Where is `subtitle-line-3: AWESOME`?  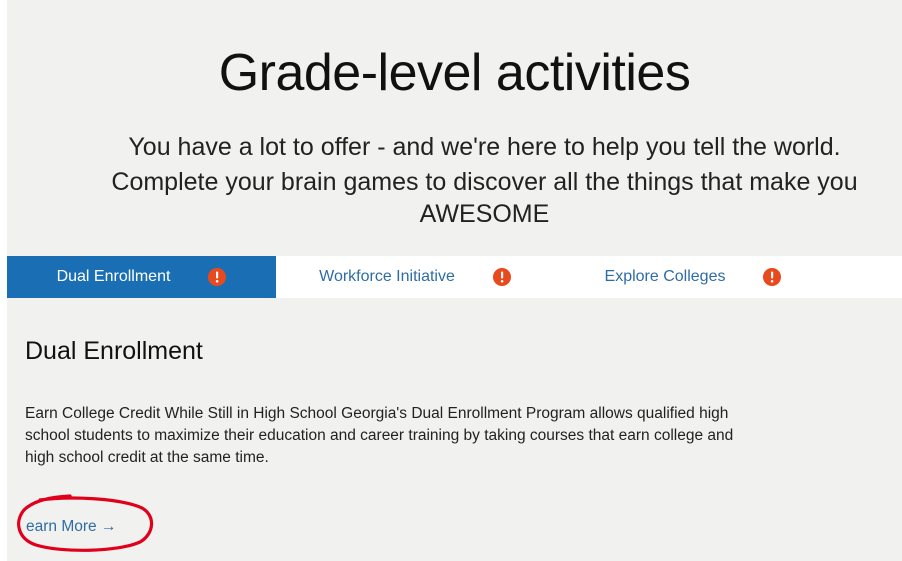 subtitle-line-3: AWESOME is located at coordinates (484, 214).